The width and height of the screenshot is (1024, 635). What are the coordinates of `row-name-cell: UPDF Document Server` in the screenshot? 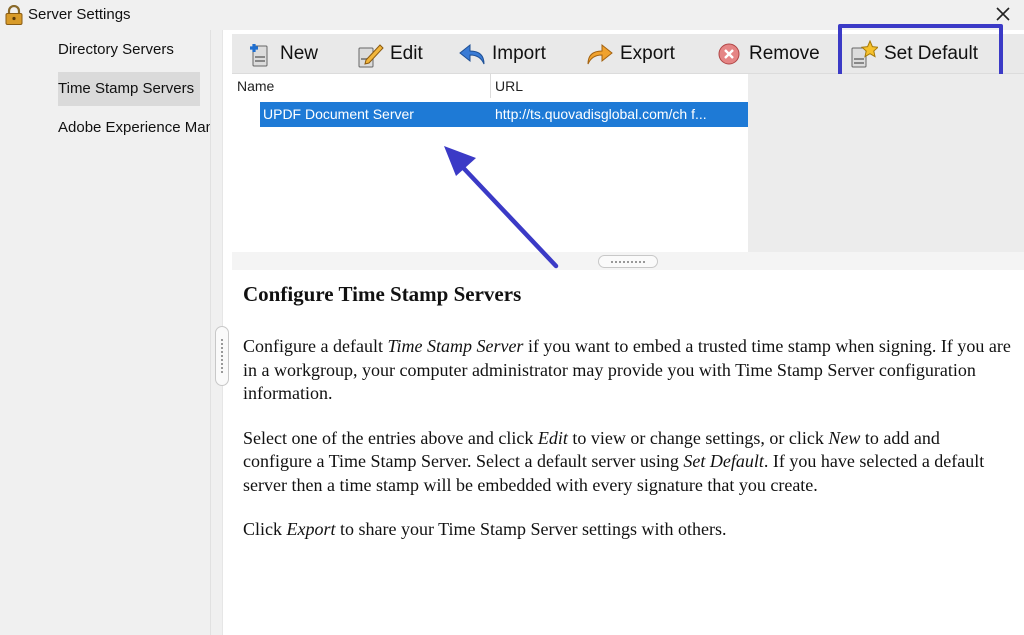 It's located at (338, 114).